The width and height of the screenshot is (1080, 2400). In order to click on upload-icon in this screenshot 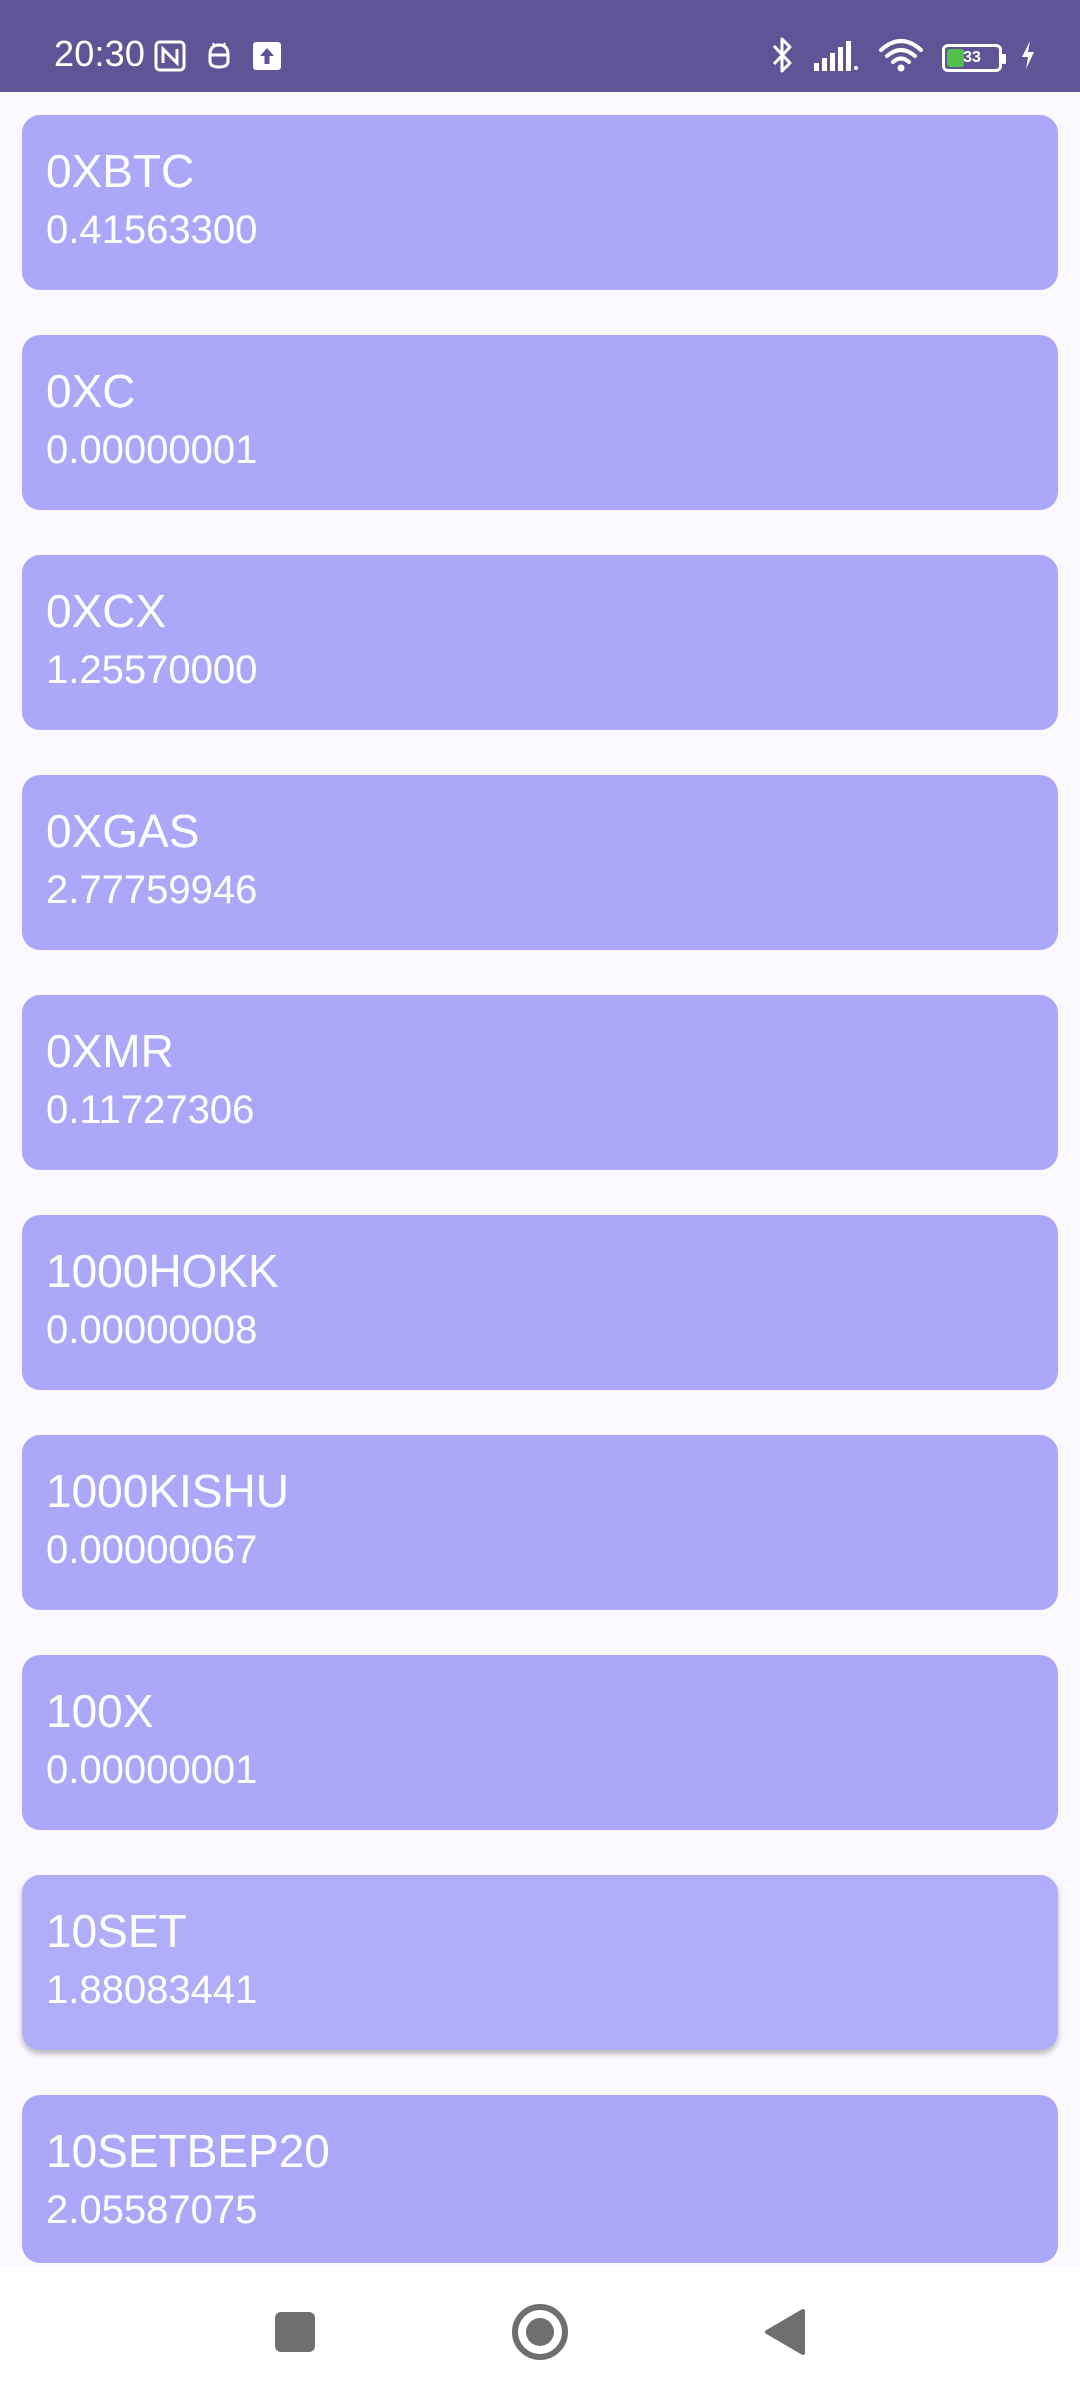, I will do `click(267, 58)`.